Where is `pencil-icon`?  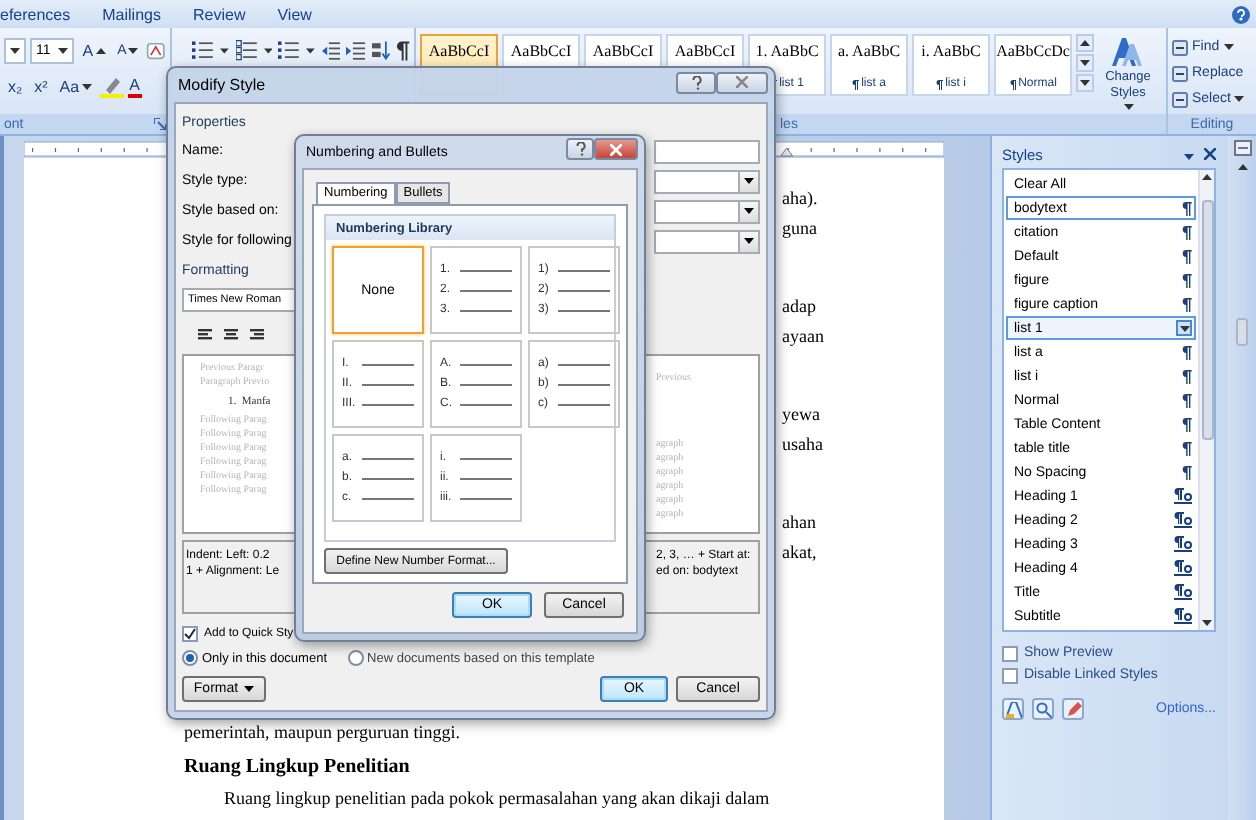
pencil-icon is located at coordinates (1073, 709).